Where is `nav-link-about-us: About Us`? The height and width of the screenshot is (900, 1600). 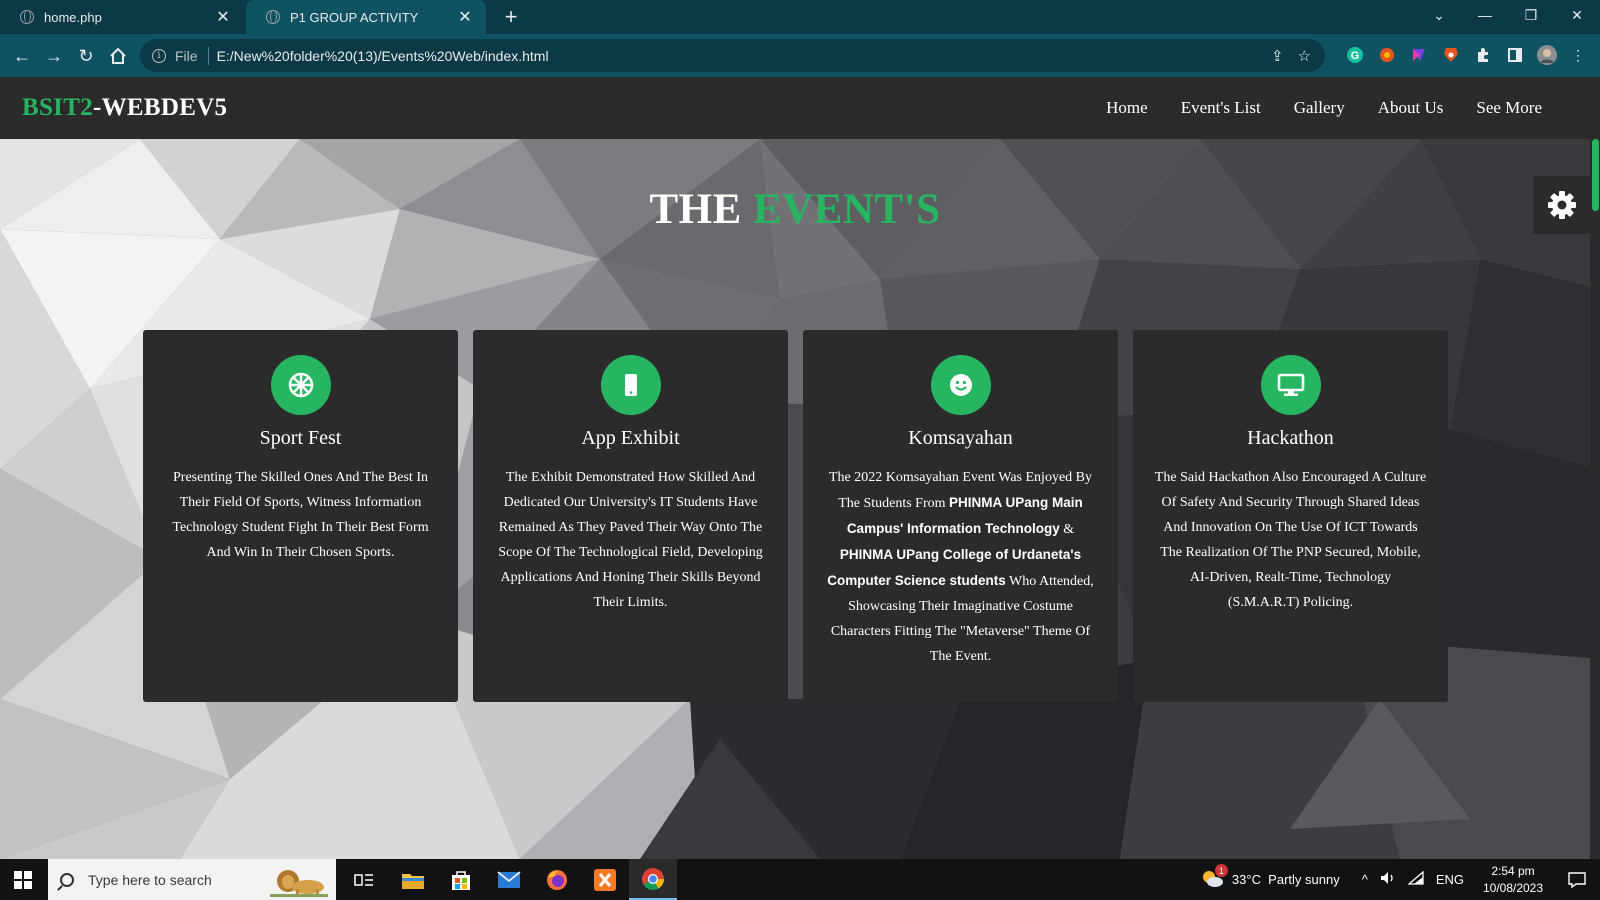 nav-link-about-us: About Us is located at coordinates (1411, 108).